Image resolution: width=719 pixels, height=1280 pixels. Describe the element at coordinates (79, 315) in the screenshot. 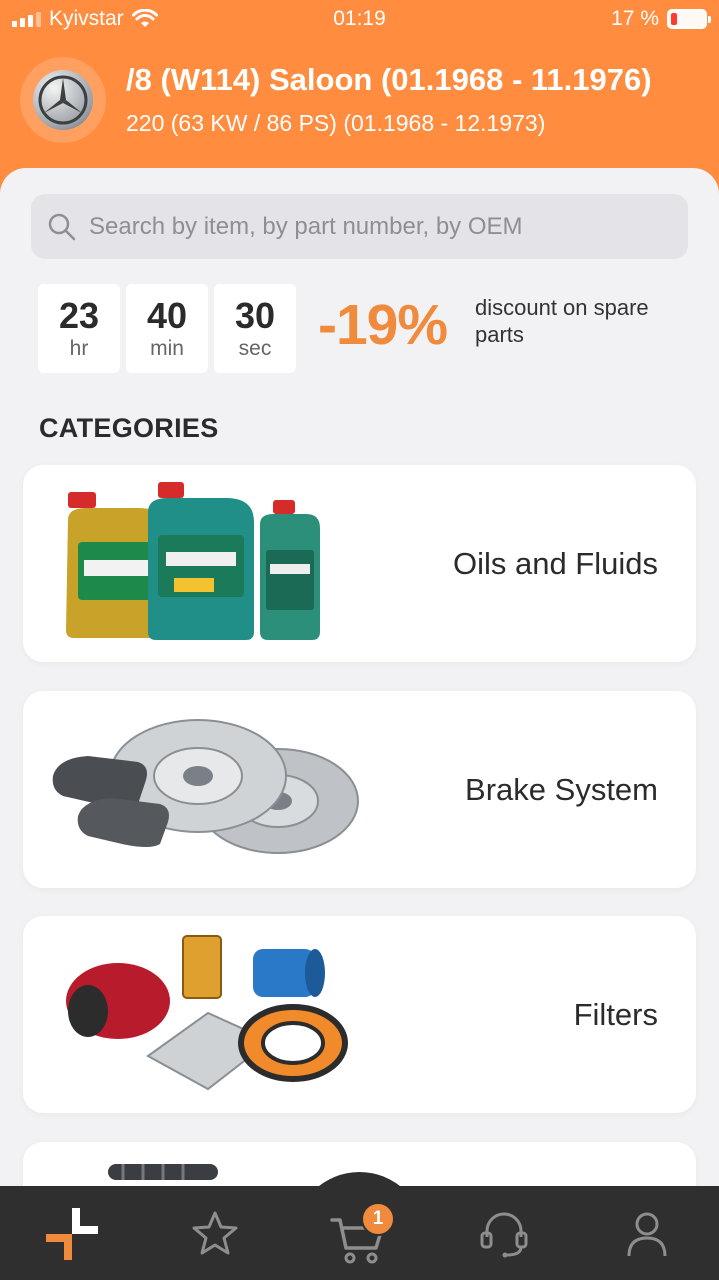

I see `timer-hours-value: 23` at that location.